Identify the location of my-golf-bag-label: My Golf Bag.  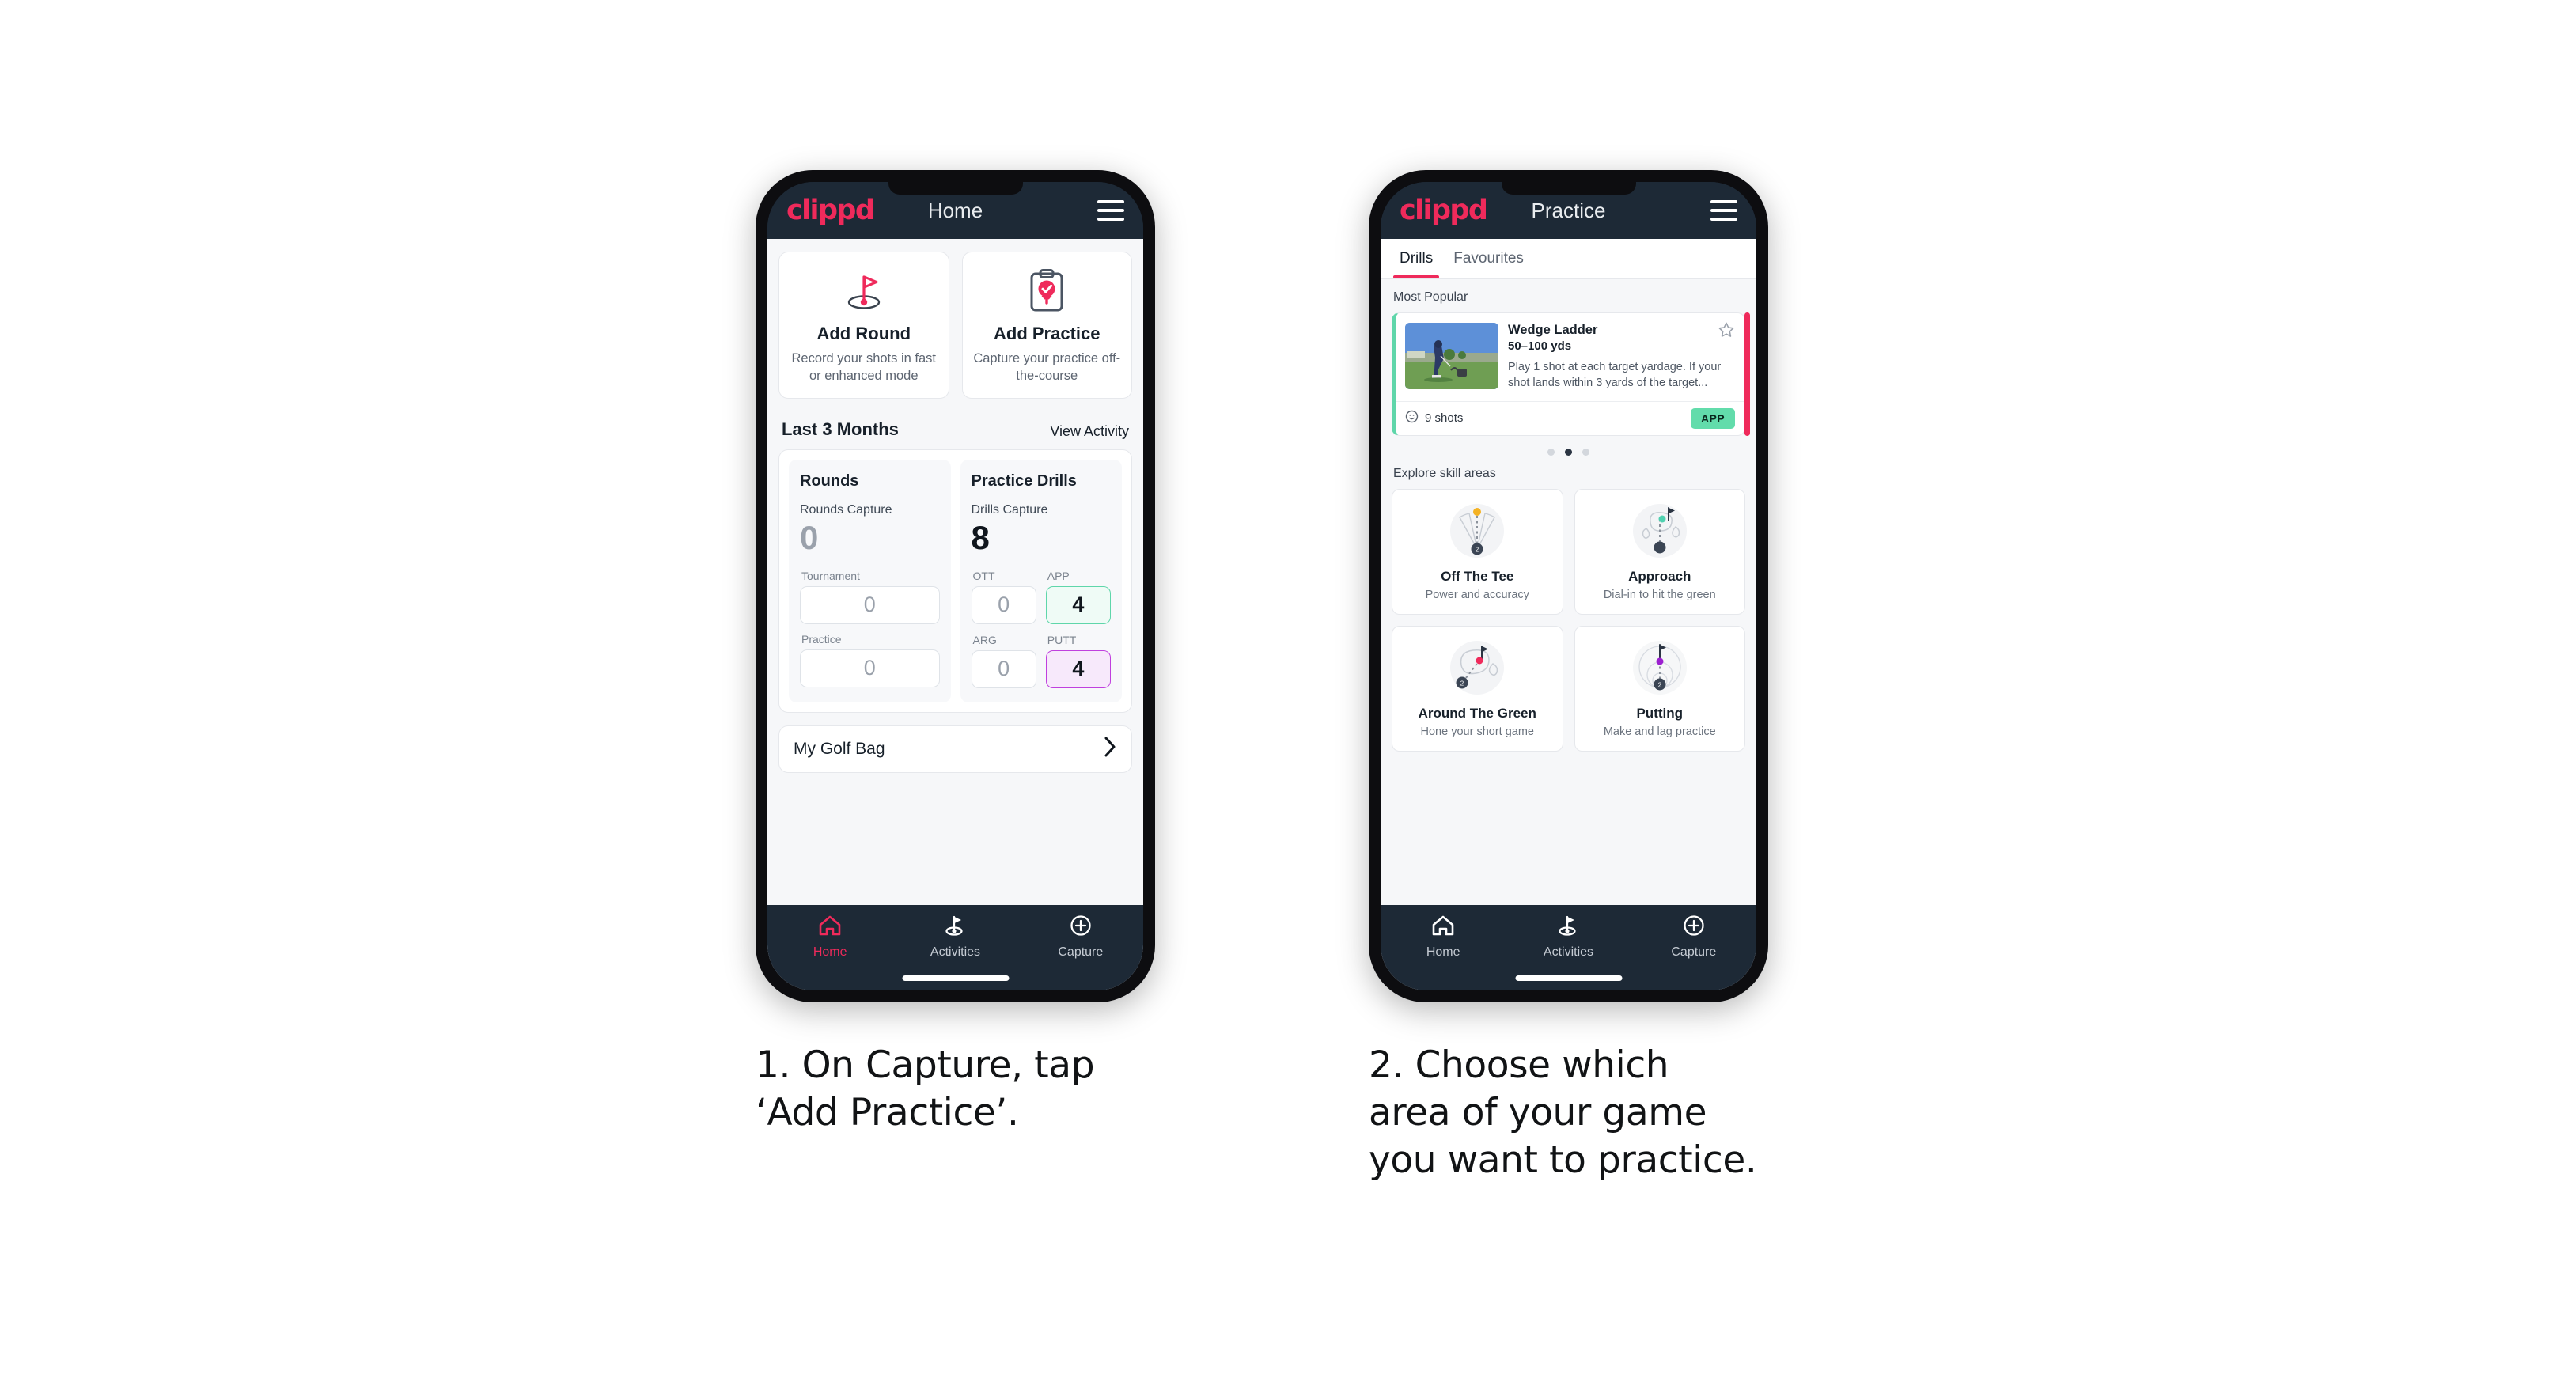
(839, 749).